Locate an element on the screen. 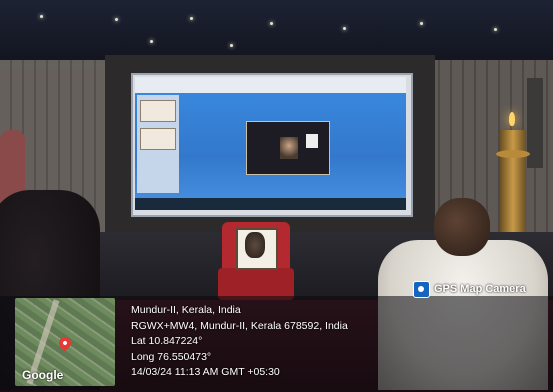 Image resolution: width=553 pixels, height=392 pixels. presentation-ribbon is located at coordinates (270, 85).